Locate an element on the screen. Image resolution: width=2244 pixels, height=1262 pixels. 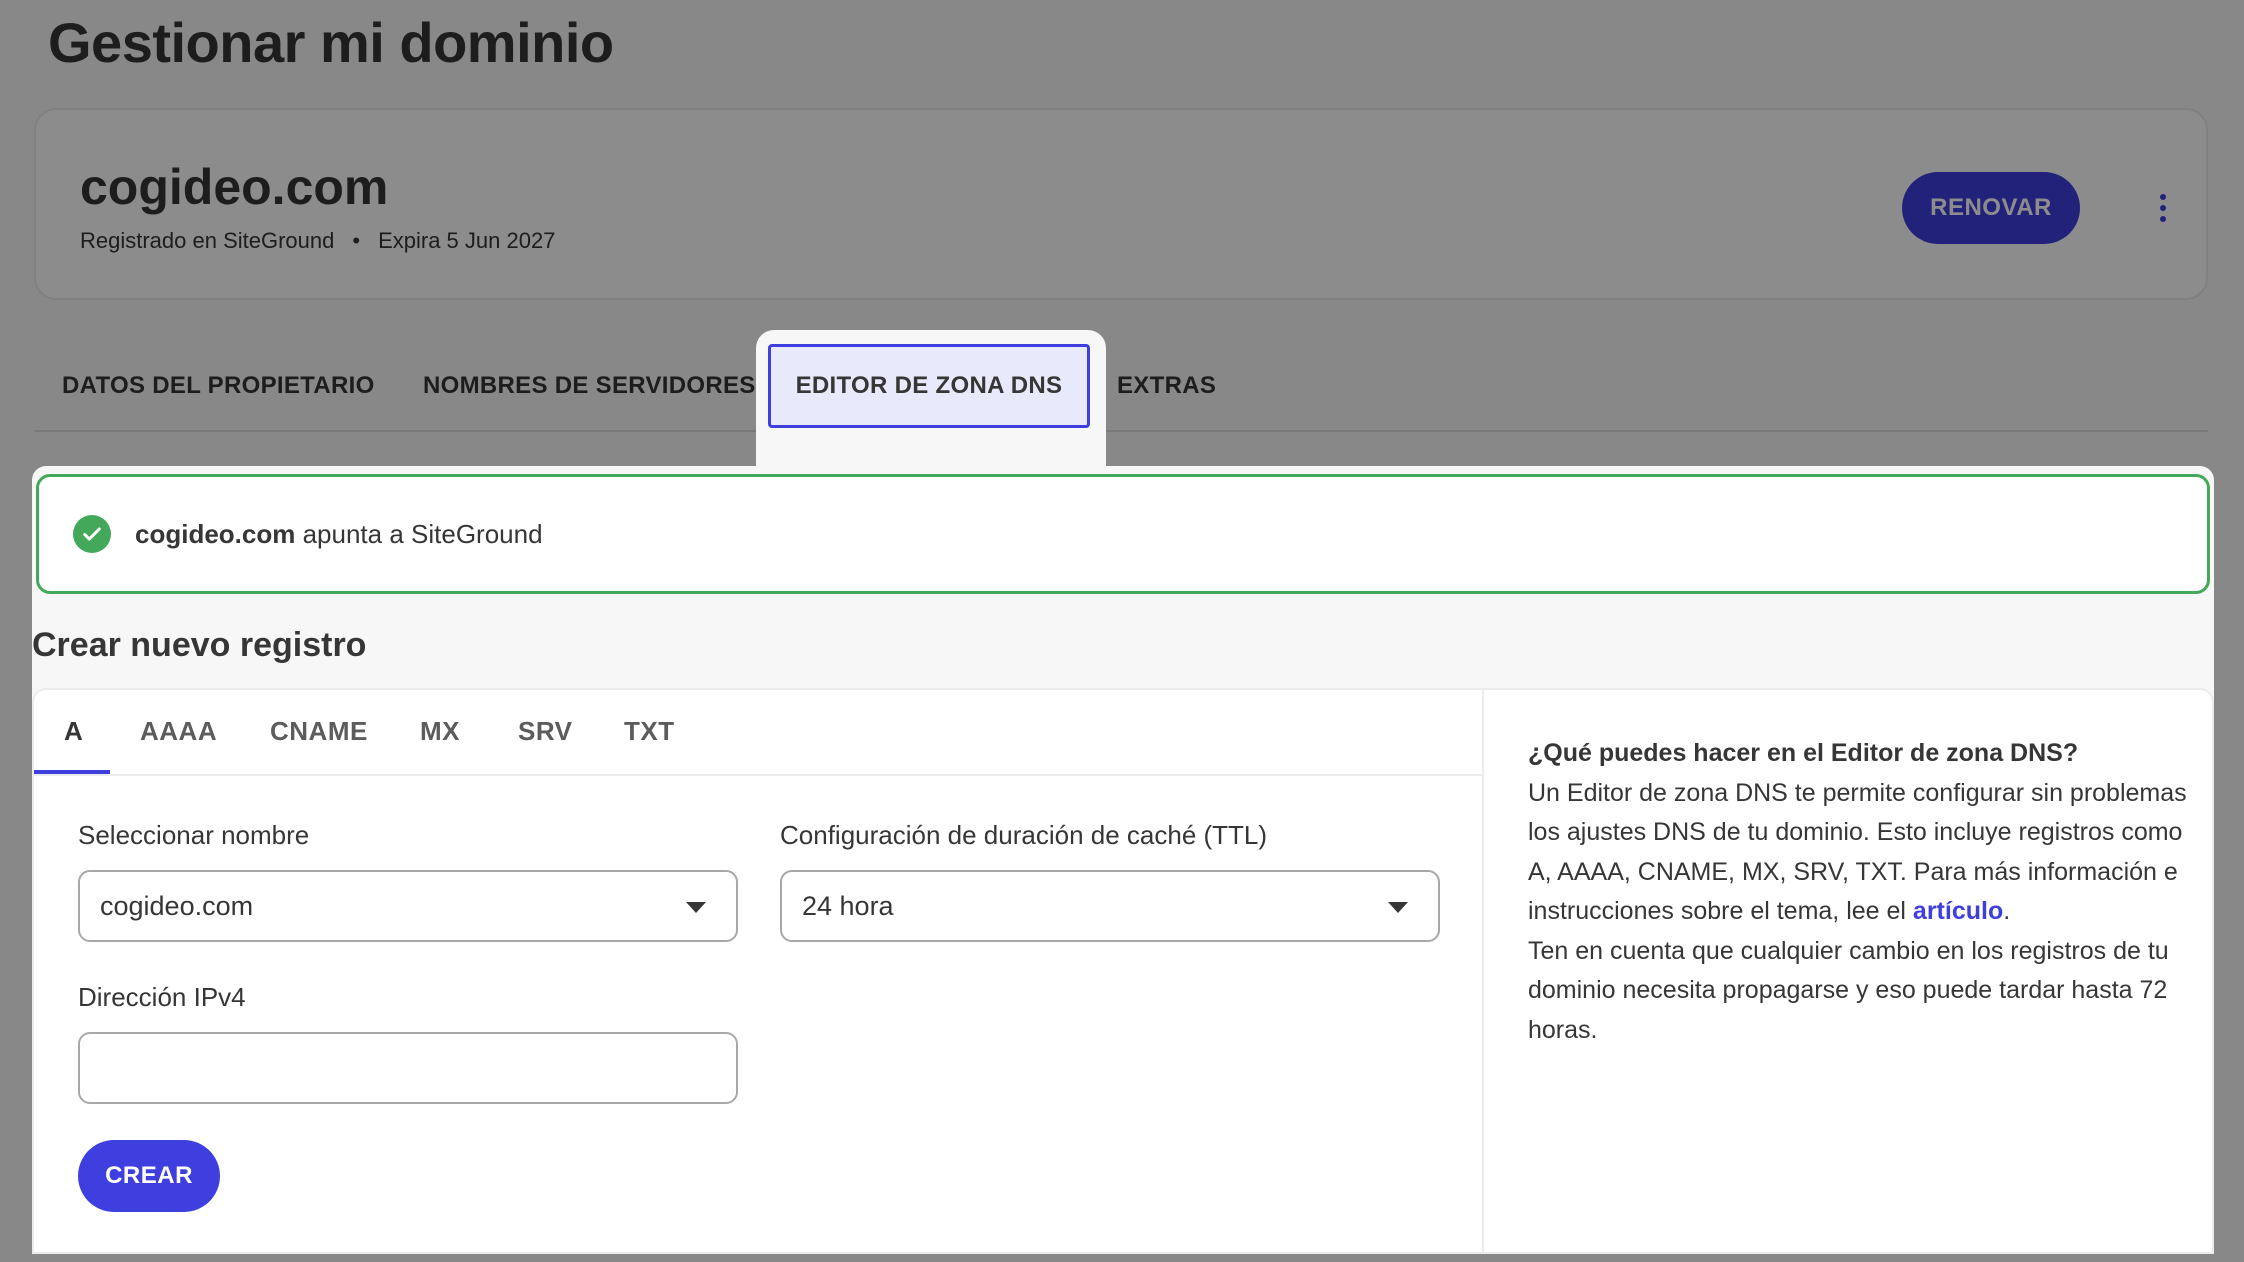
highlight-tab-area: EDITOR DE ZONA DNS is located at coordinates (931, 398).